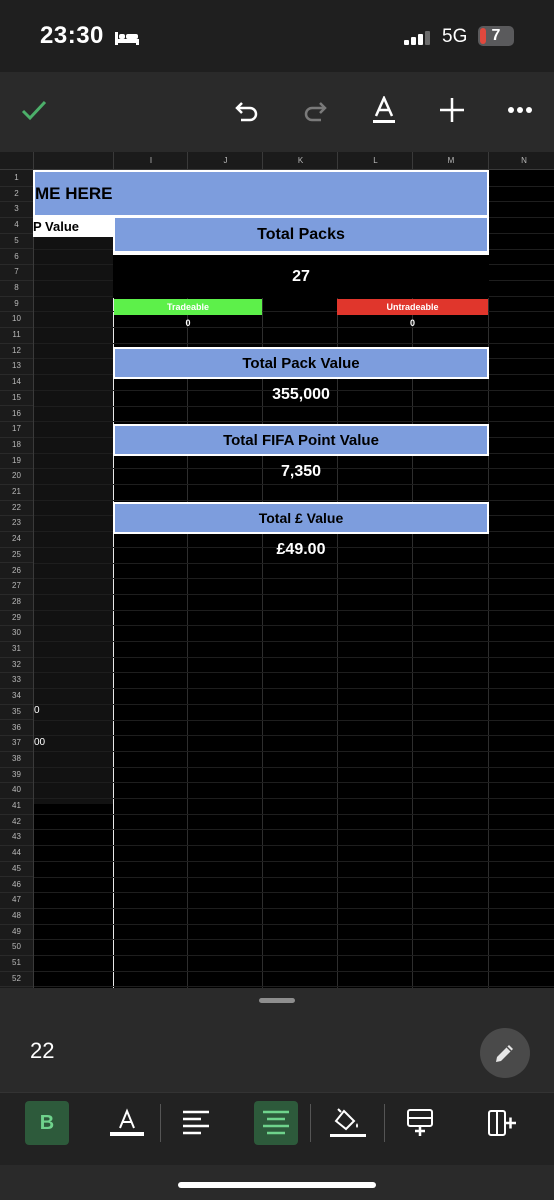  Describe the element at coordinates (16, 885) in the screenshot. I see `row-header: 46` at that location.